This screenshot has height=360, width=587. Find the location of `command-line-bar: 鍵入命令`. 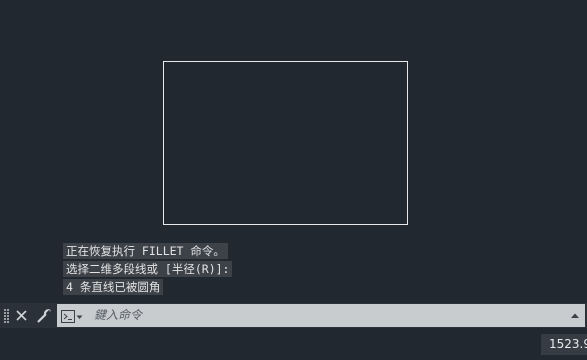

command-line-bar: 鍵入命令 is located at coordinates (293, 315).